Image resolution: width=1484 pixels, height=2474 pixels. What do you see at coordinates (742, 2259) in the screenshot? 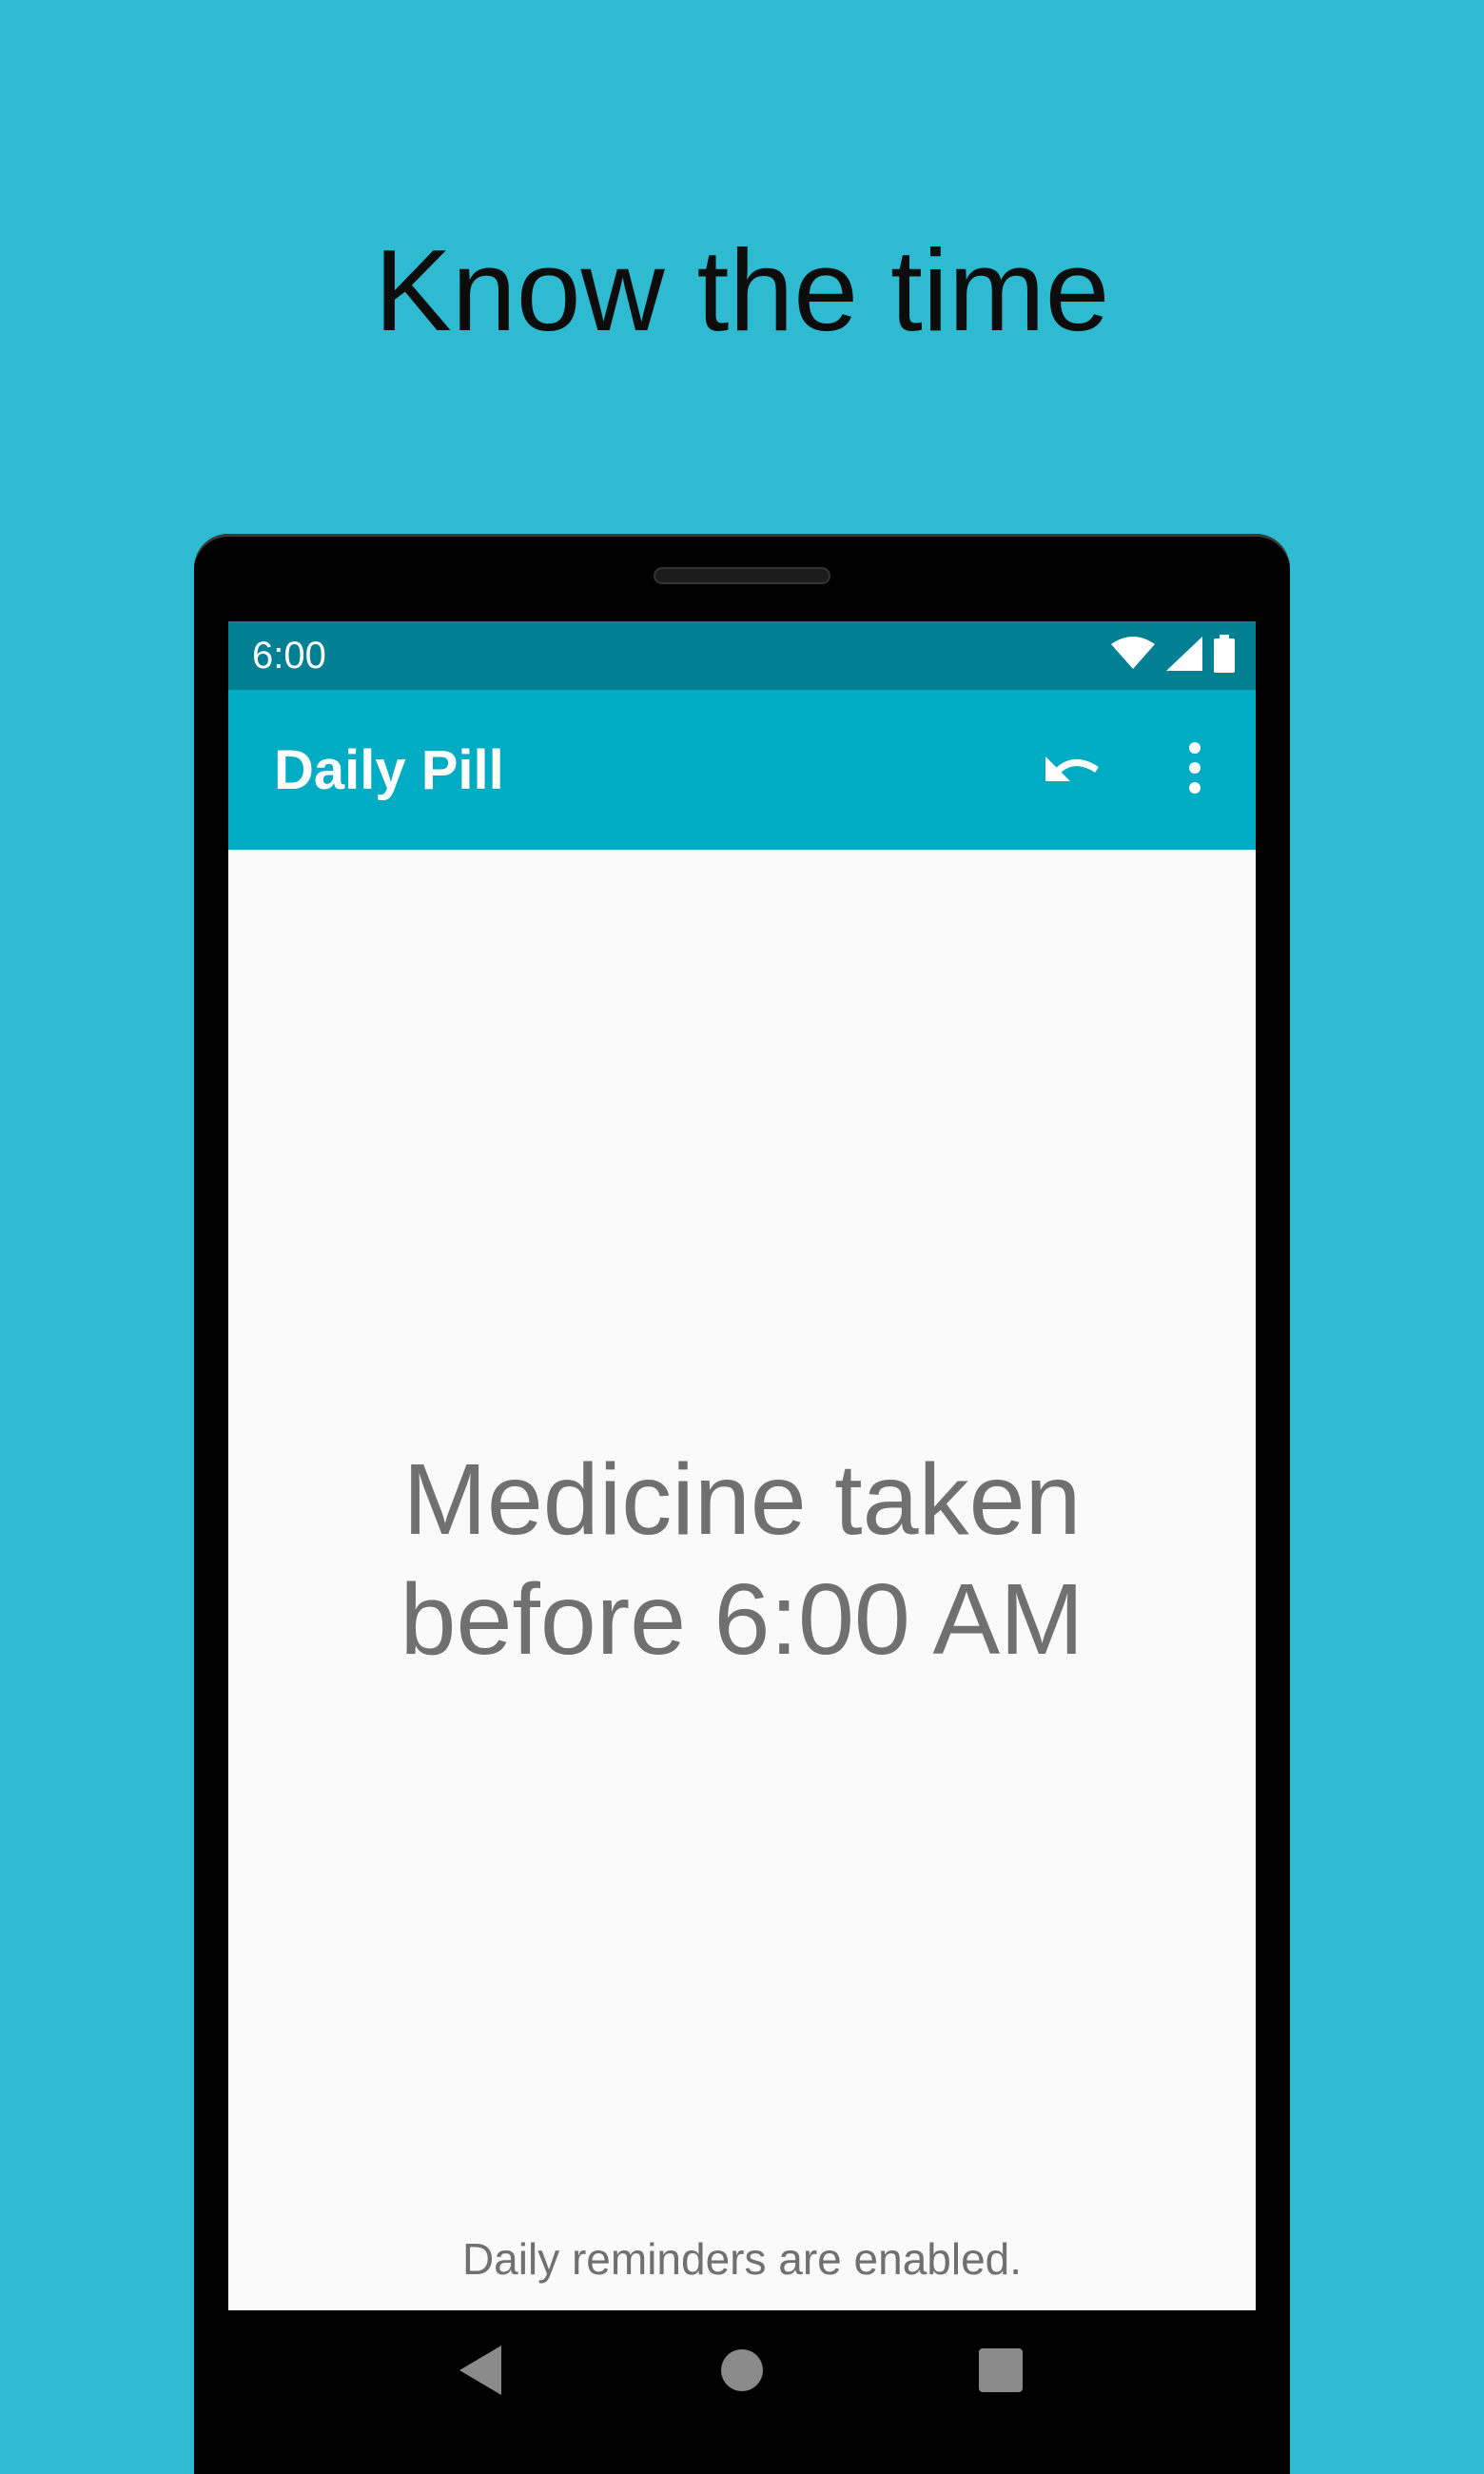
I see `reminders-status-text: Daily reminders are enabled.` at bounding box center [742, 2259].